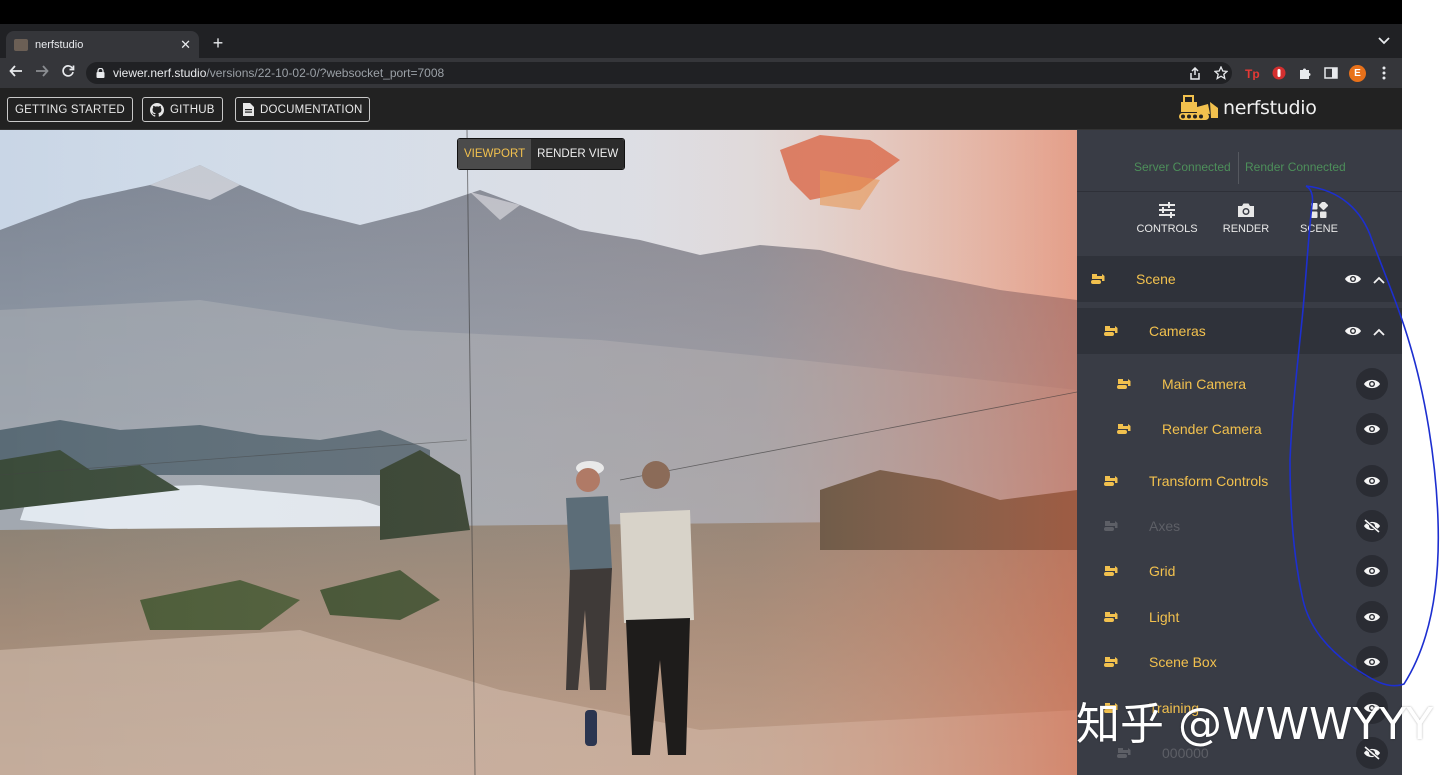 This screenshot has width=1440, height=775. Describe the element at coordinates (1239, 251) in the screenshot. I see `panel-tabs: CONTROLS RENDER SCENE` at that location.